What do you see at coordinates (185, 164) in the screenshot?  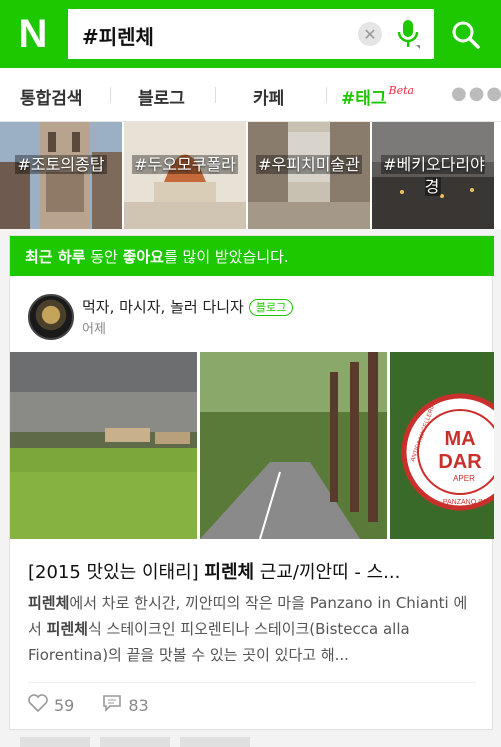 I see `tag-label: #두오모쿠폴라` at bounding box center [185, 164].